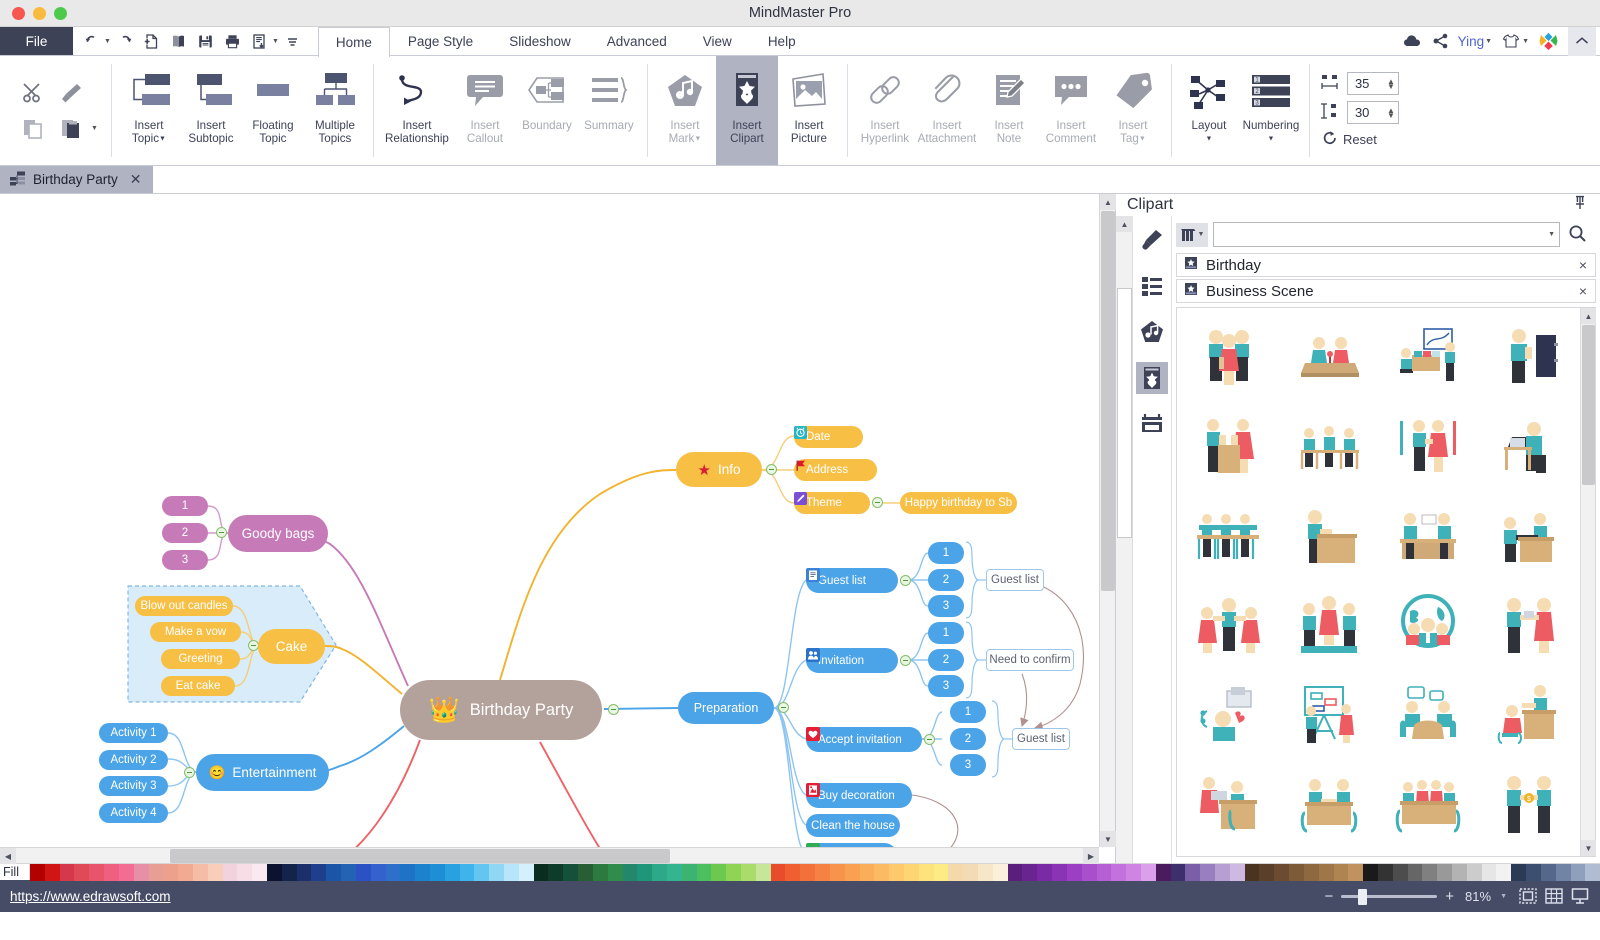 Image resolution: width=1600 pixels, height=940 pixels. Describe the element at coordinates (1413, 41) in the screenshot. I see `cloud-icon` at that location.